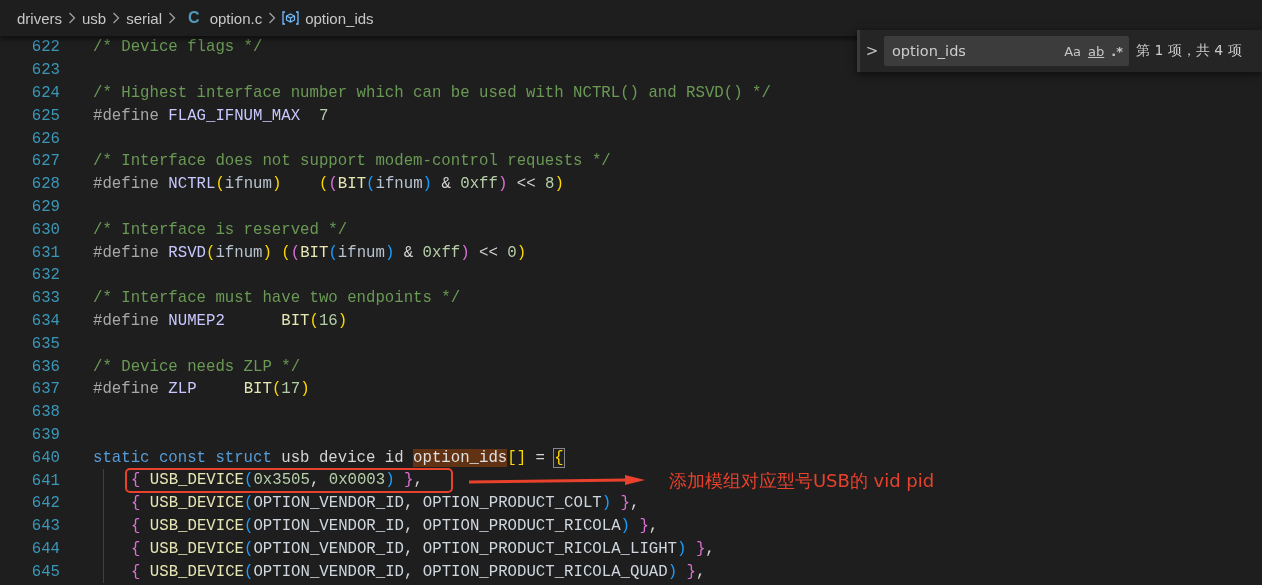  What do you see at coordinates (45, 70) in the screenshot?
I see `line-number: 623` at bounding box center [45, 70].